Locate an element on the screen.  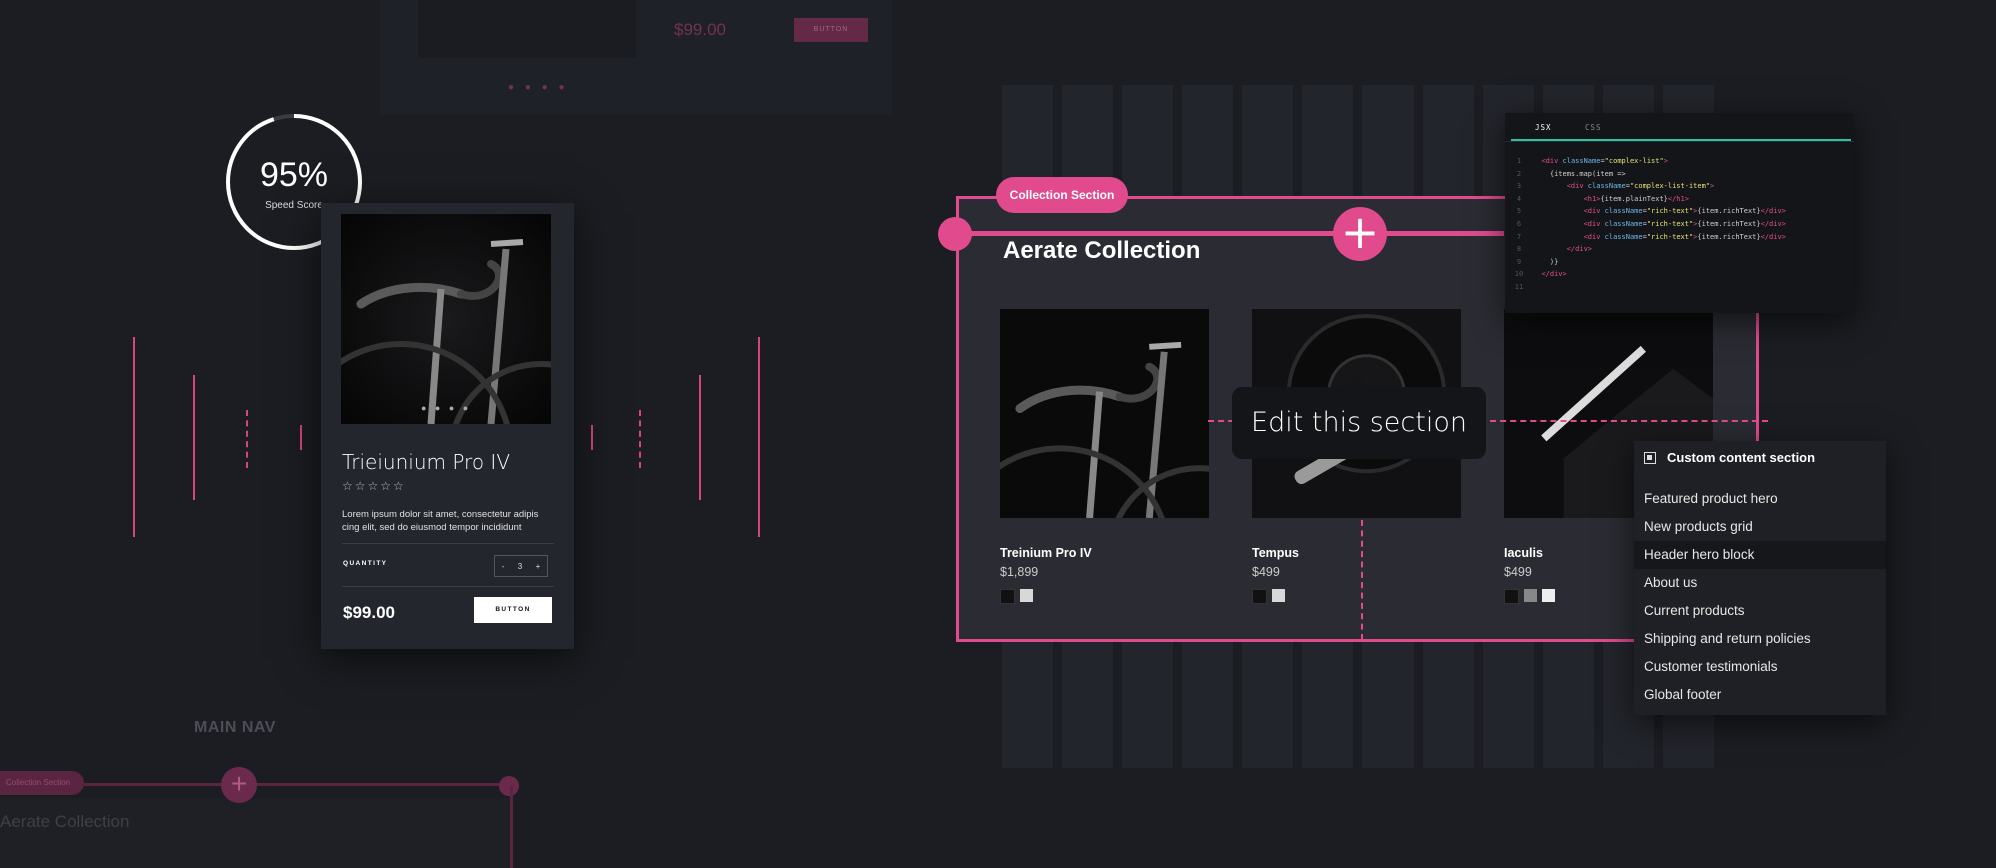
main-nav-label: MAIN NAV is located at coordinates (235, 727).